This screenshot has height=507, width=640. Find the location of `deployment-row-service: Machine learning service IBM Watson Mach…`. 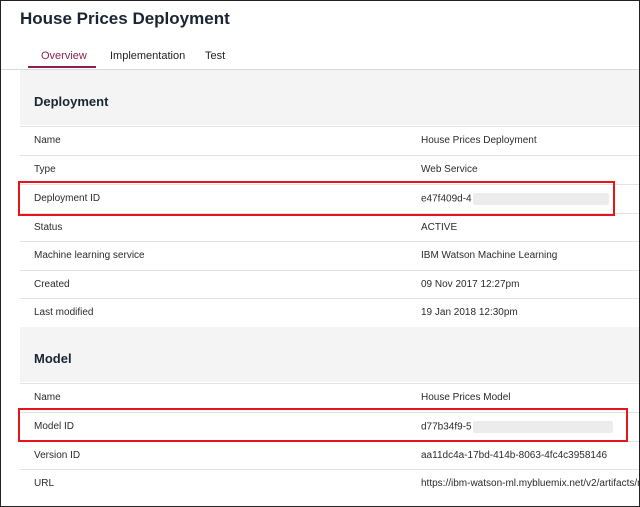

deployment-row-service: Machine learning service IBM Watson Mach… is located at coordinates (329, 255).